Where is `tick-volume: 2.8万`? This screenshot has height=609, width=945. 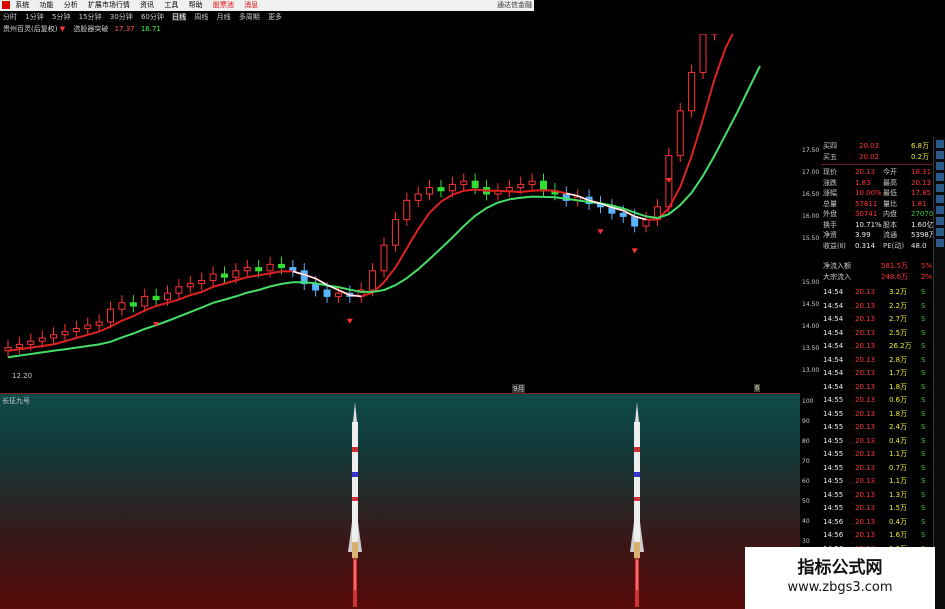 tick-volume: 2.8万 is located at coordinates (898, 359).